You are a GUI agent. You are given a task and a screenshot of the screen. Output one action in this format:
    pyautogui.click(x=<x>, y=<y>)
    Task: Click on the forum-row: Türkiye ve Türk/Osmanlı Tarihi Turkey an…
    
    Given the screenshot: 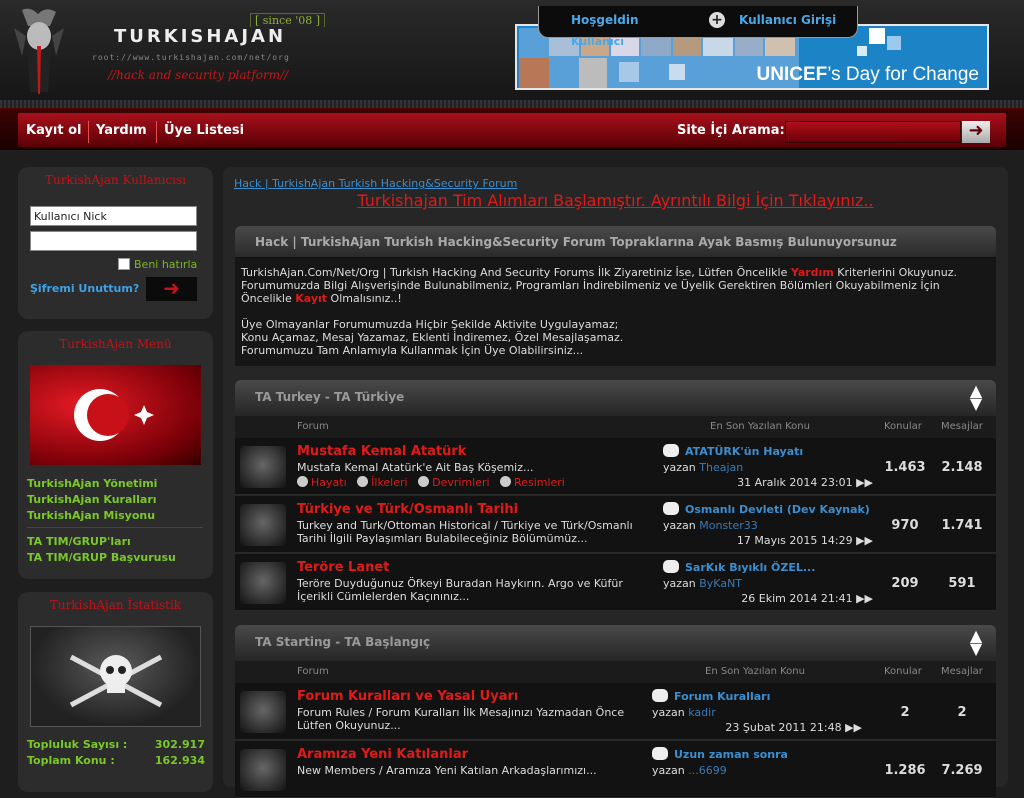 What is the action you would take?
    pyautogui.click(x=615, y=524)
    